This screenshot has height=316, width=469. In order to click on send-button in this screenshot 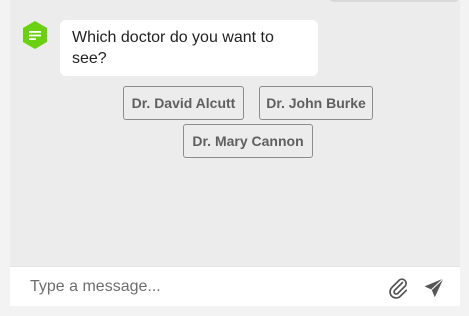, I will do `click(434, 288)`.